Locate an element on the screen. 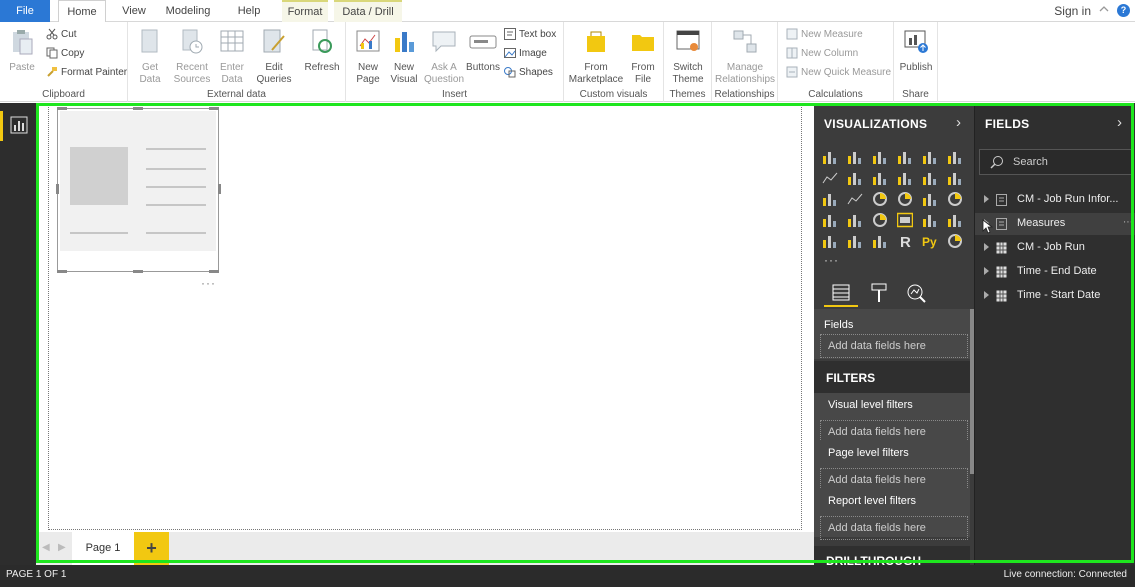 This screenshot has width=1135, height=587. new-column-button: New Column is located at coordinates (822, 54).